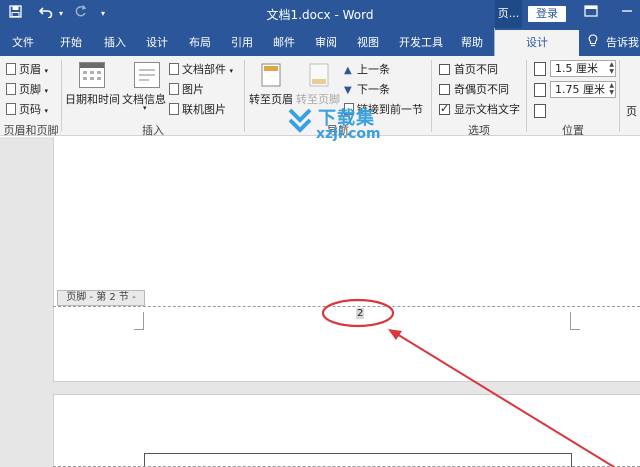 This screenshot has height=467, width=640. Describe the element at coordinates (358, 313) in the screenshot. I see `highlight-ellipse` at that location.